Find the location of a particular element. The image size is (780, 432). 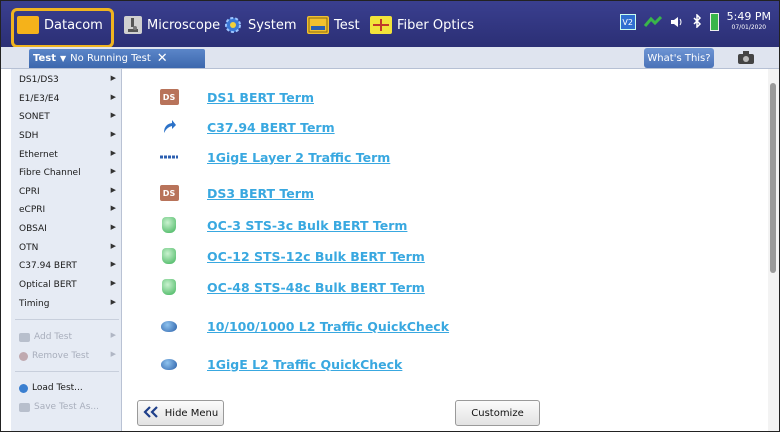

sidebar-item-c37-94-bert: C37.94 BERT ▶ is located at coordinates (66, 266).